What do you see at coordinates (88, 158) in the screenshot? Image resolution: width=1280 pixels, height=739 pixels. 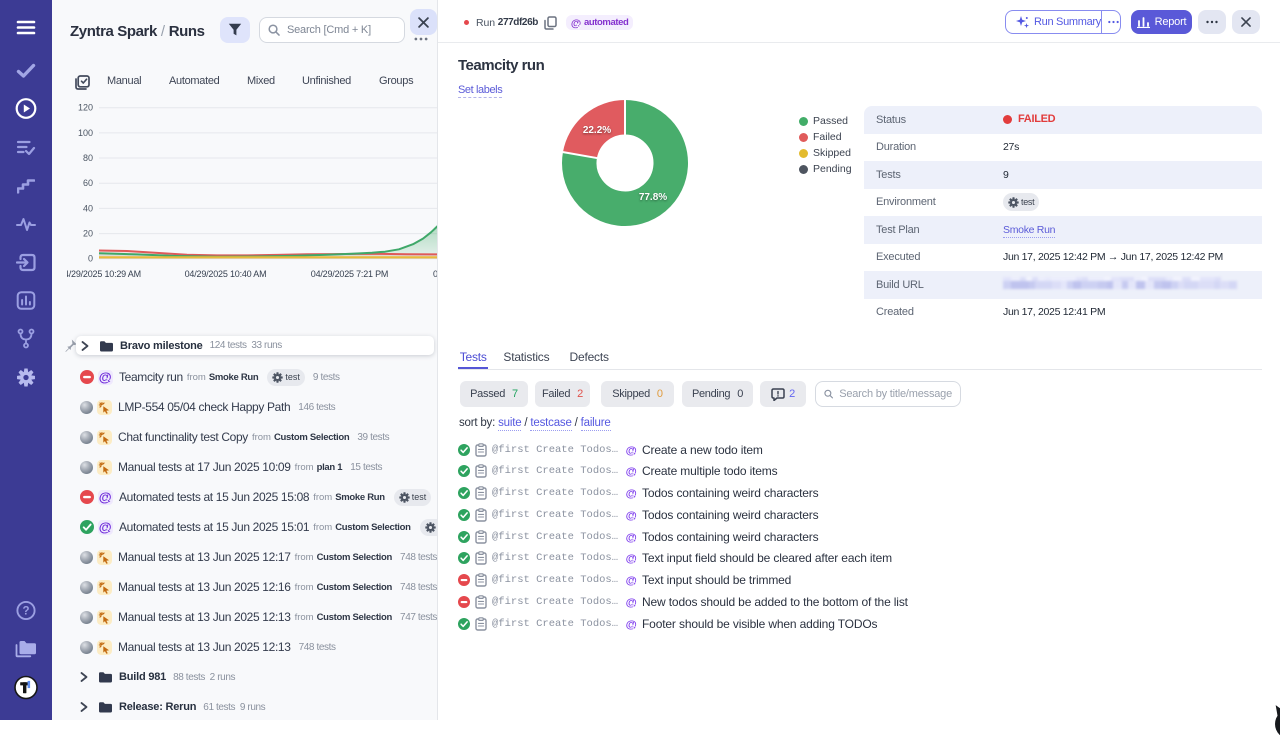 I see `svg-text: 80` at bounding box center [88, 158].